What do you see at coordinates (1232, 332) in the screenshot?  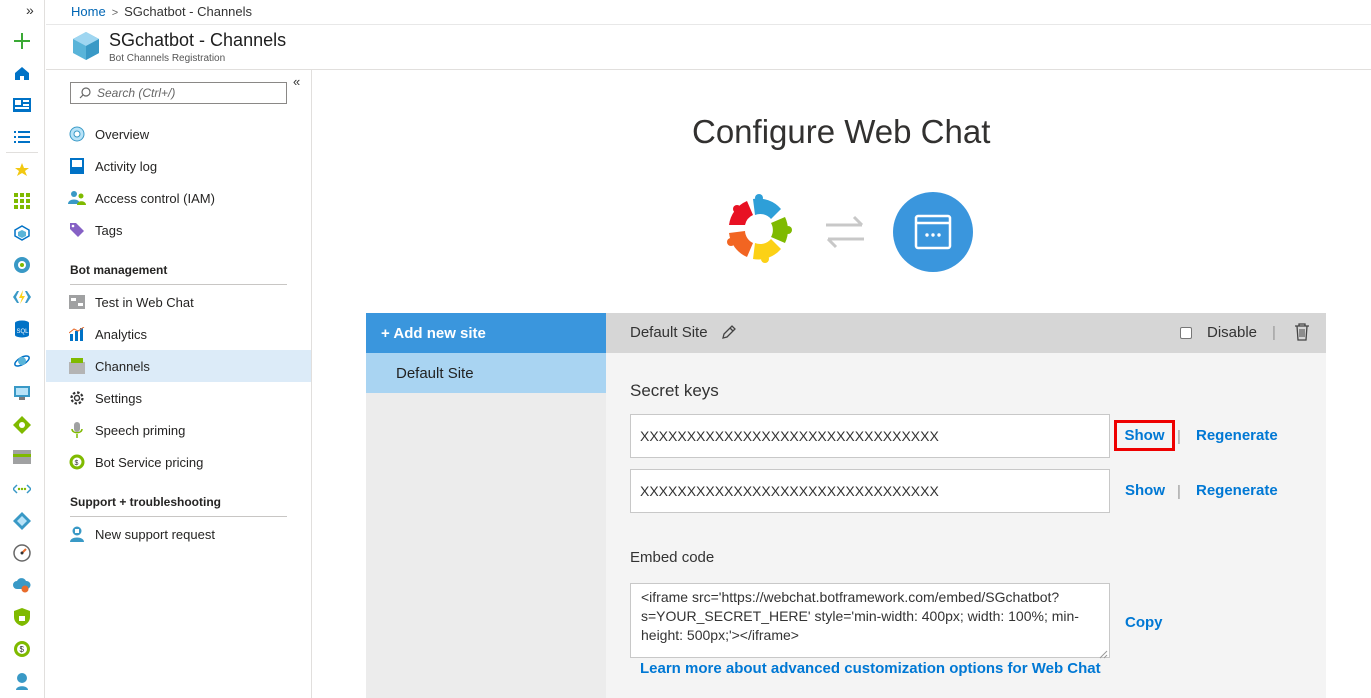 I see `disable-label: Disable` at bounding box center [1232, 332].